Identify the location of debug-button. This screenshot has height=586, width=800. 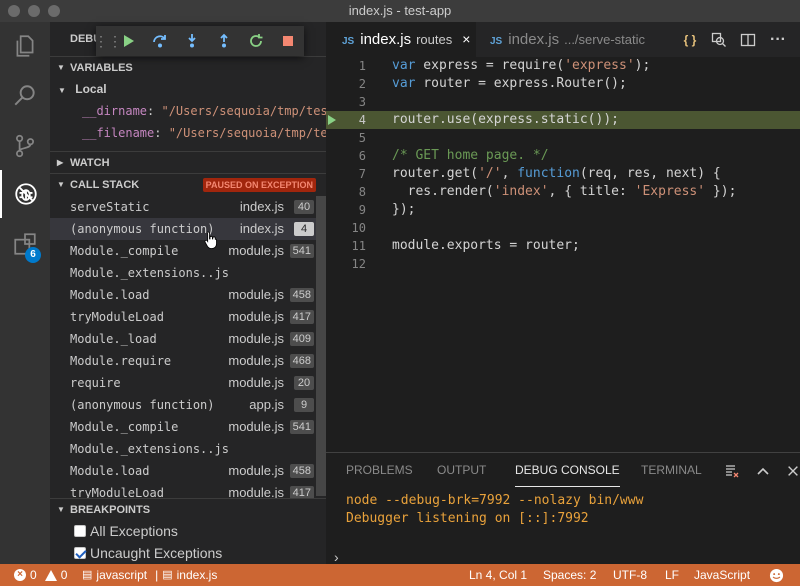
(25, 194).